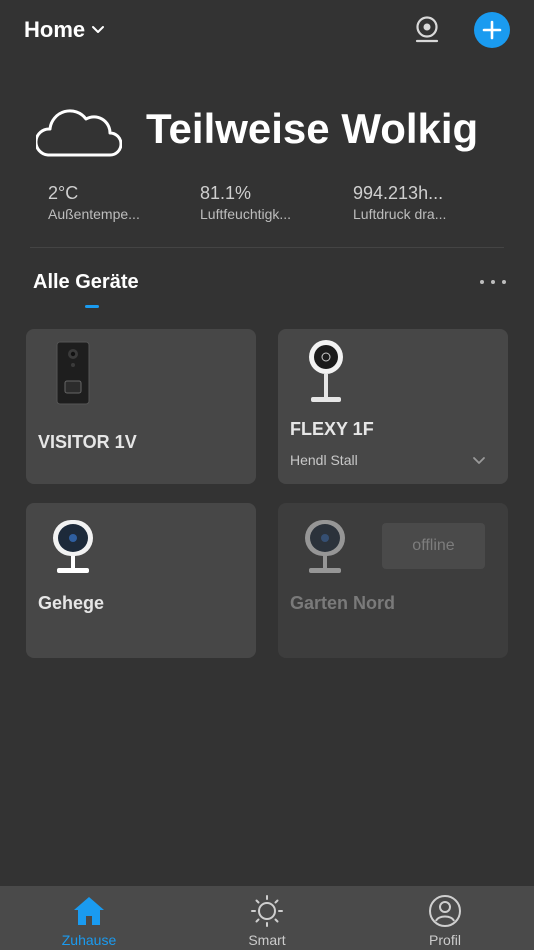 Image resolution: width=534 pixels, height=950 pixels. I want to click on device-name: VISITOR 1V, so click(87, 442).